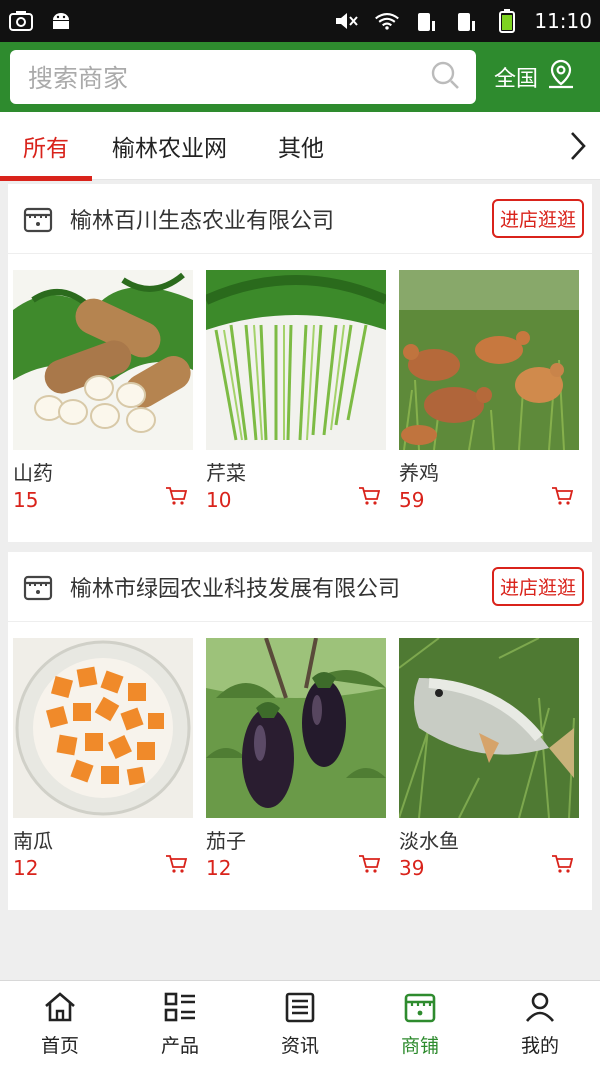  I want to click on product-image-celery, so click(296, 360).